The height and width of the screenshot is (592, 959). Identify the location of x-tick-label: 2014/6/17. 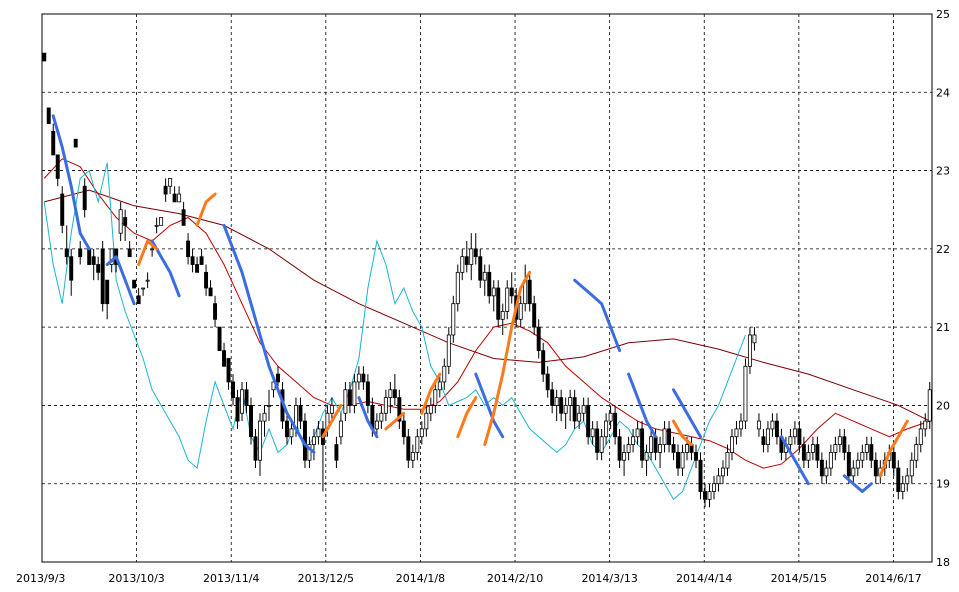
(893, 578).